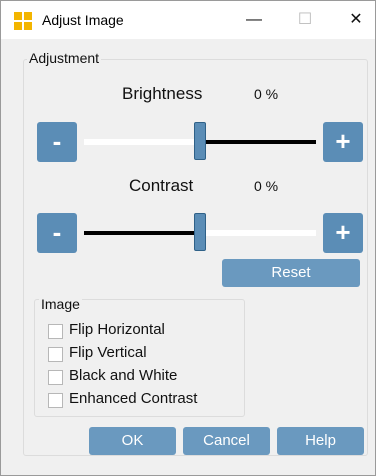 The width and height of the screenshot is (376, 476). What do you see at coordinates (123, 375) in the screenshot?
I see `black-and-white-label: Black and White` at bounding box center [123, 375].